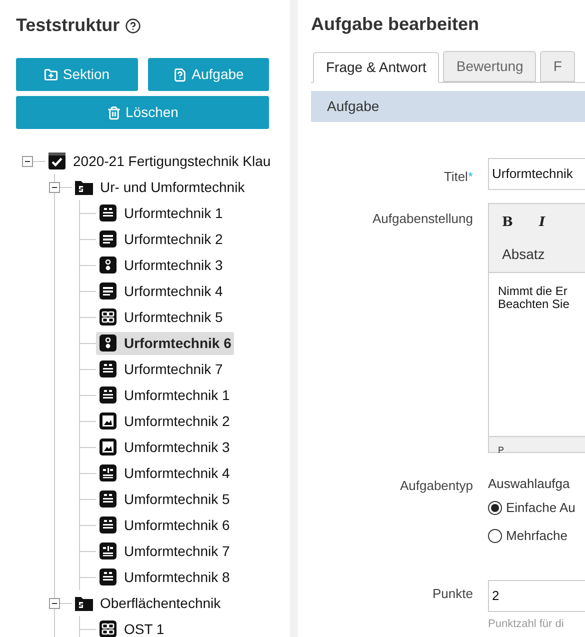  I want to click on tree-item: Urformtechnik 7, so click(161, 369).